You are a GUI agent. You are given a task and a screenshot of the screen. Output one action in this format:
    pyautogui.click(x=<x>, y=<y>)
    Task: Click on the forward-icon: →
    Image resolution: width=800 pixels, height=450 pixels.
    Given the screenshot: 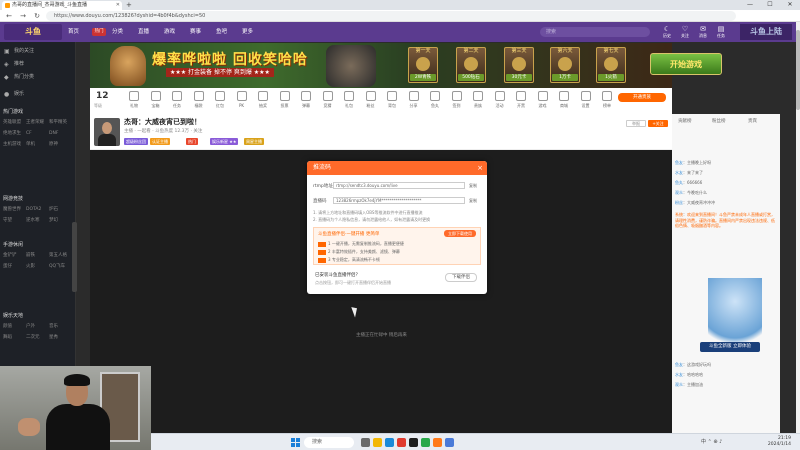 What is the action you would take?
    pyautogui.click(x=23, y=16)
    